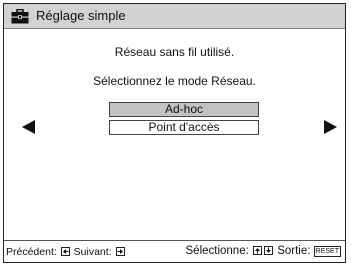  Describe the element at coordinates (257, 250) in the screenshot. I see `up-key-icon` at that location.